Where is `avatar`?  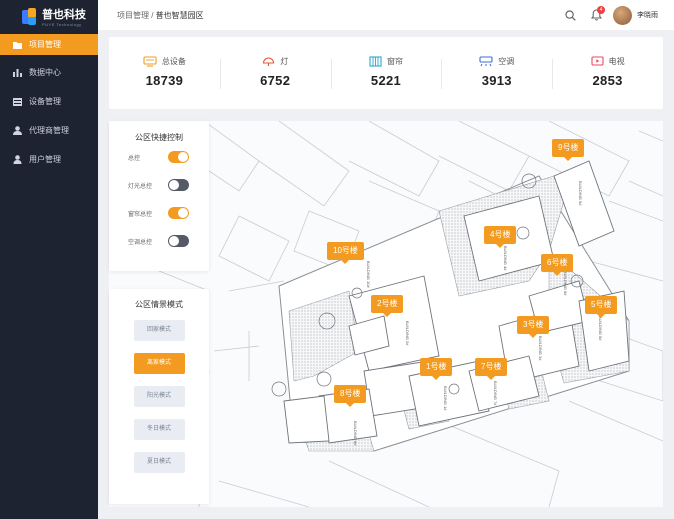 avatar is located at coordinates (622, 15).